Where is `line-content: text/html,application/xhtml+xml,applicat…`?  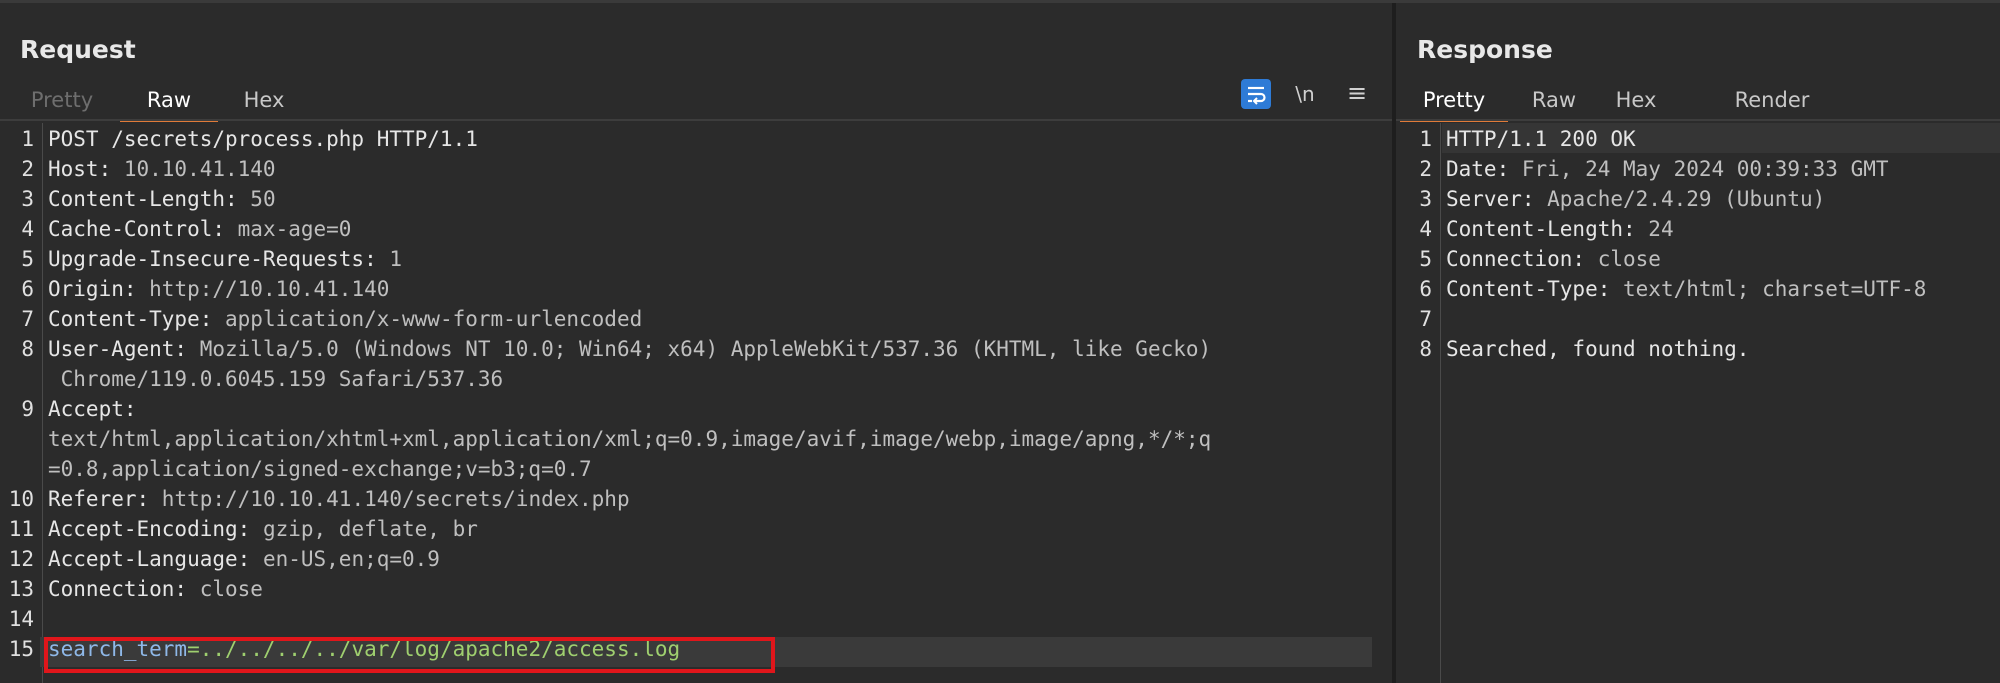 line-content: text/html,application/xhtml+xml,applicat… is located at coordinates (629, 439).